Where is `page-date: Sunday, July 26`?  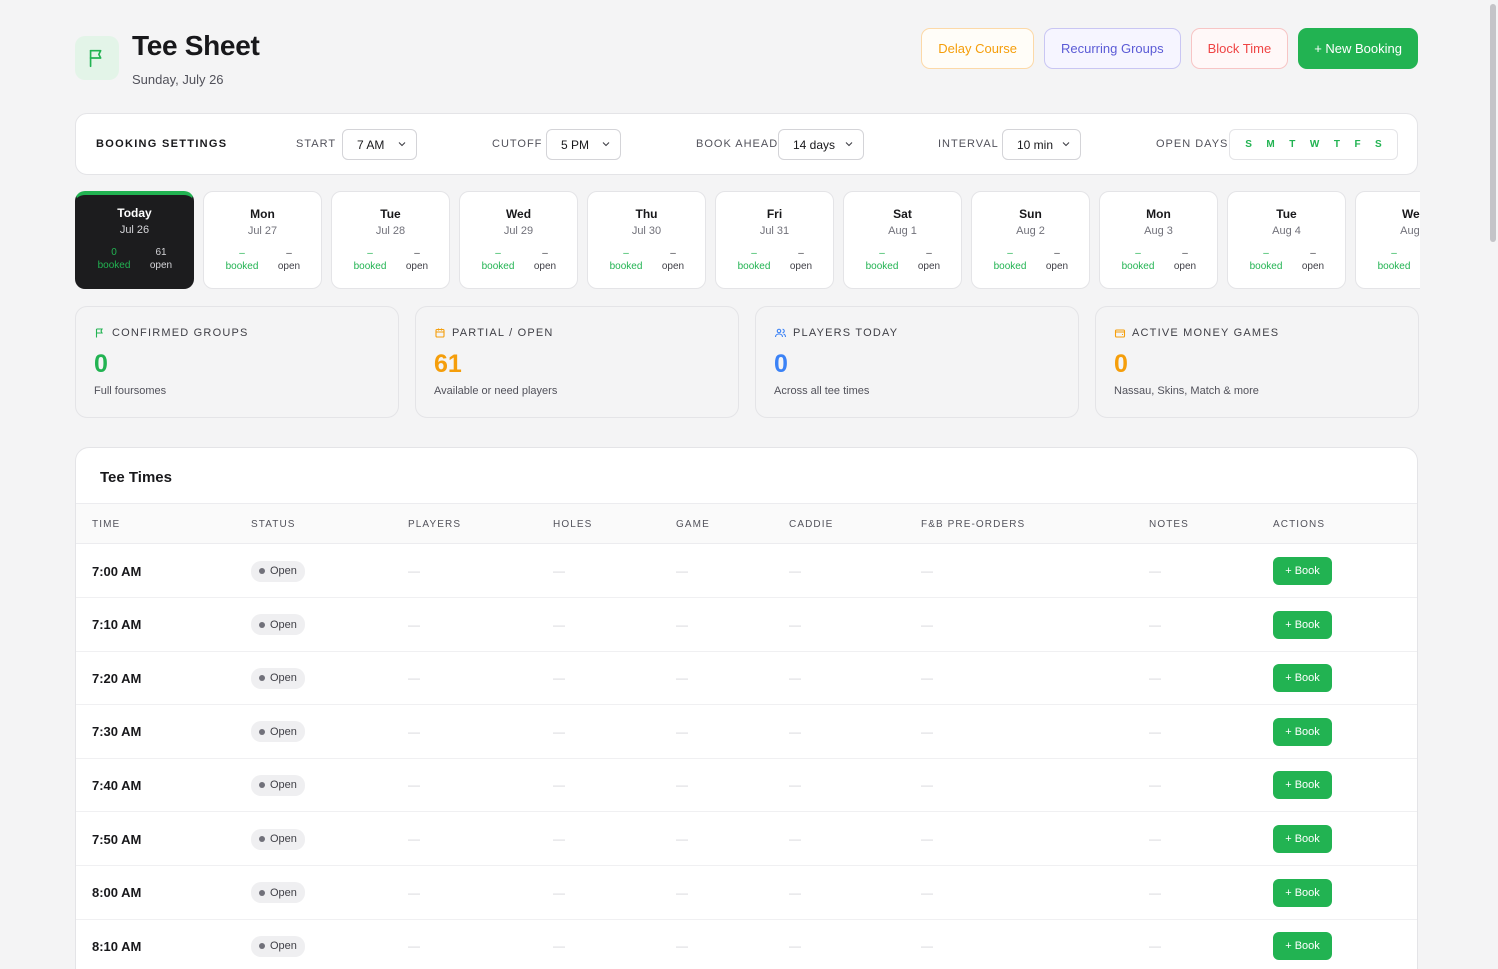
page-date: Sunday, July 26 is located at coordinates (178, 79).